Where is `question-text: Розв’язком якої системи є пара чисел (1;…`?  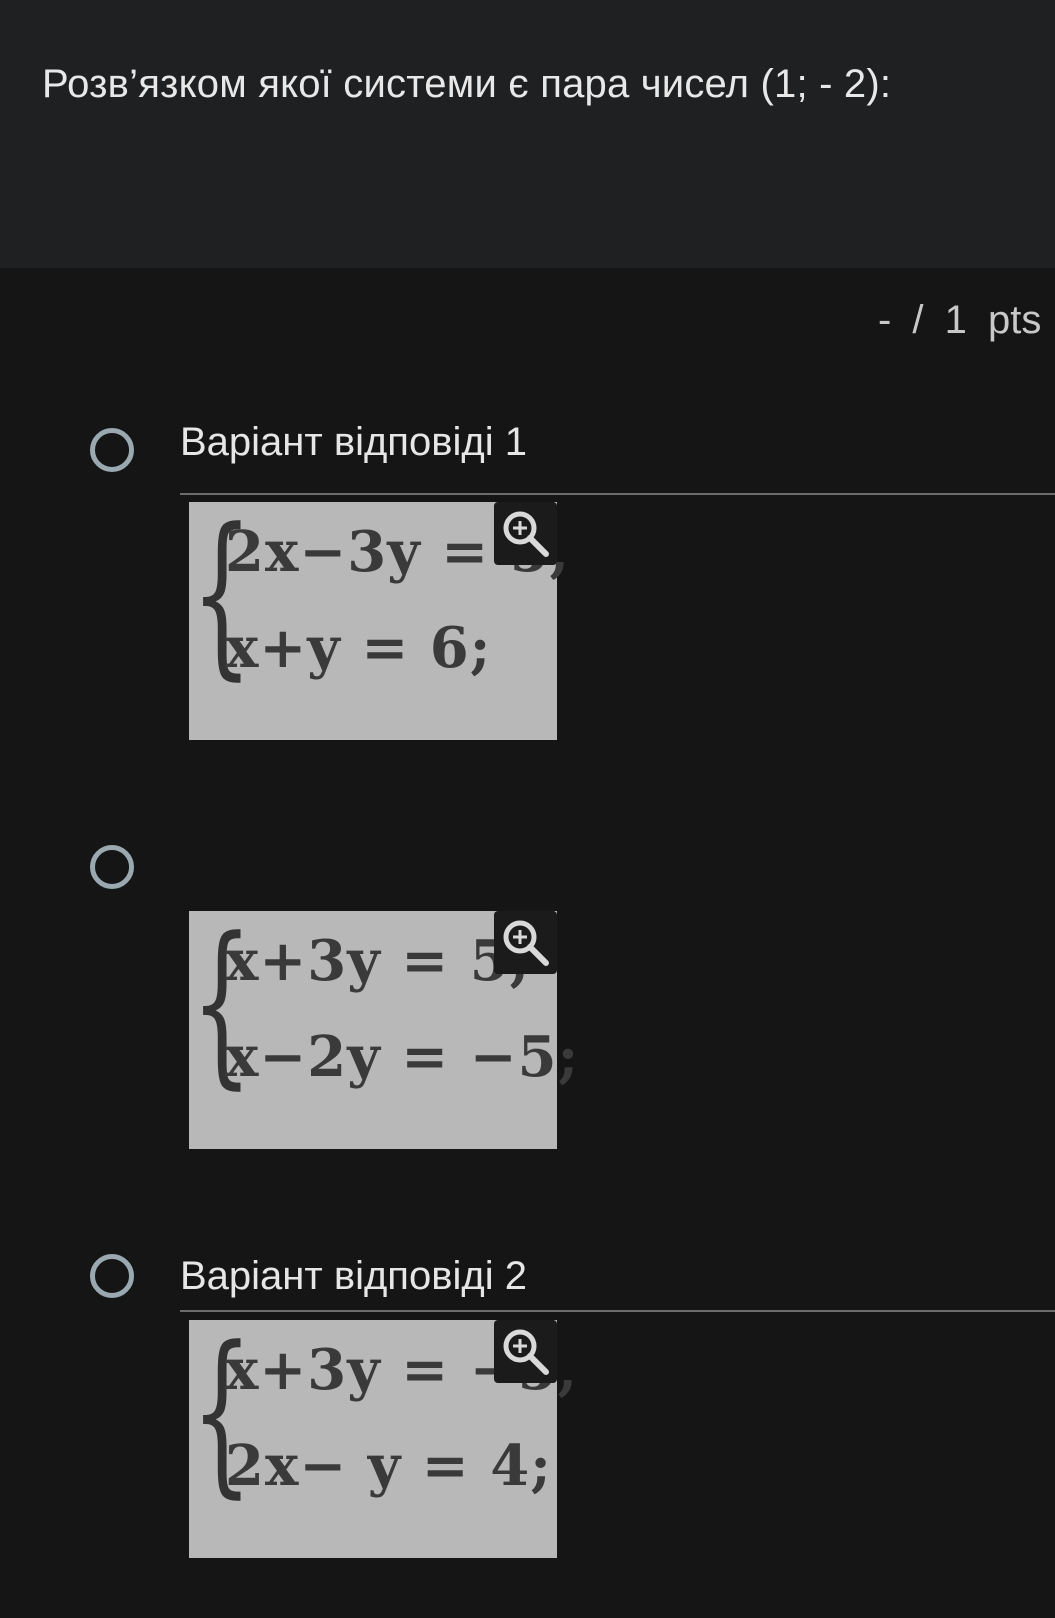
question-text: Розв’язком якої системи є пара чисел (1;… is located at coordinates (467, 84).